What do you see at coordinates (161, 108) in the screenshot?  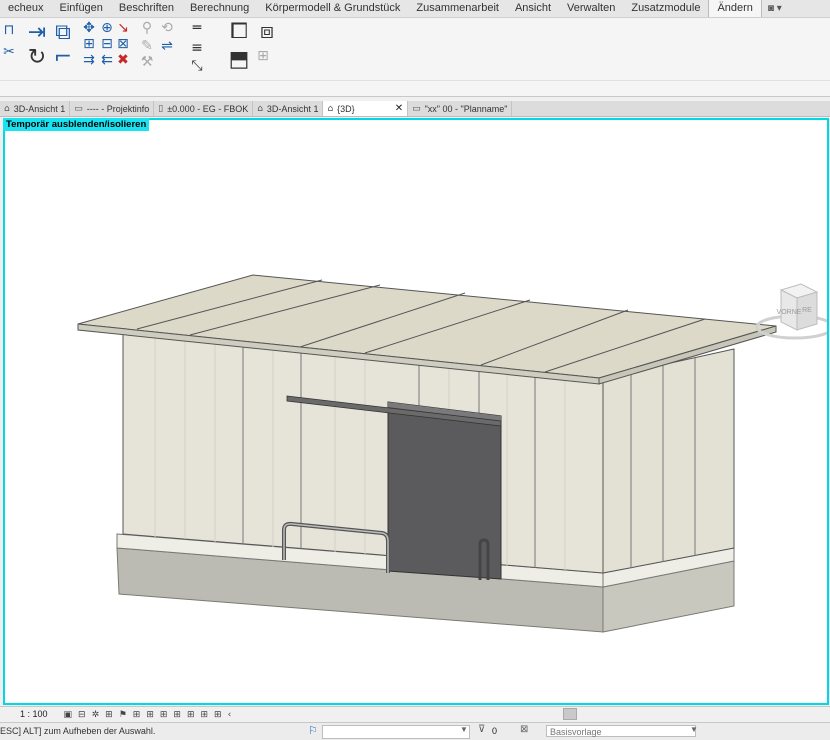 I see `plan-icon: ▯` at bounding box center [161, 108].